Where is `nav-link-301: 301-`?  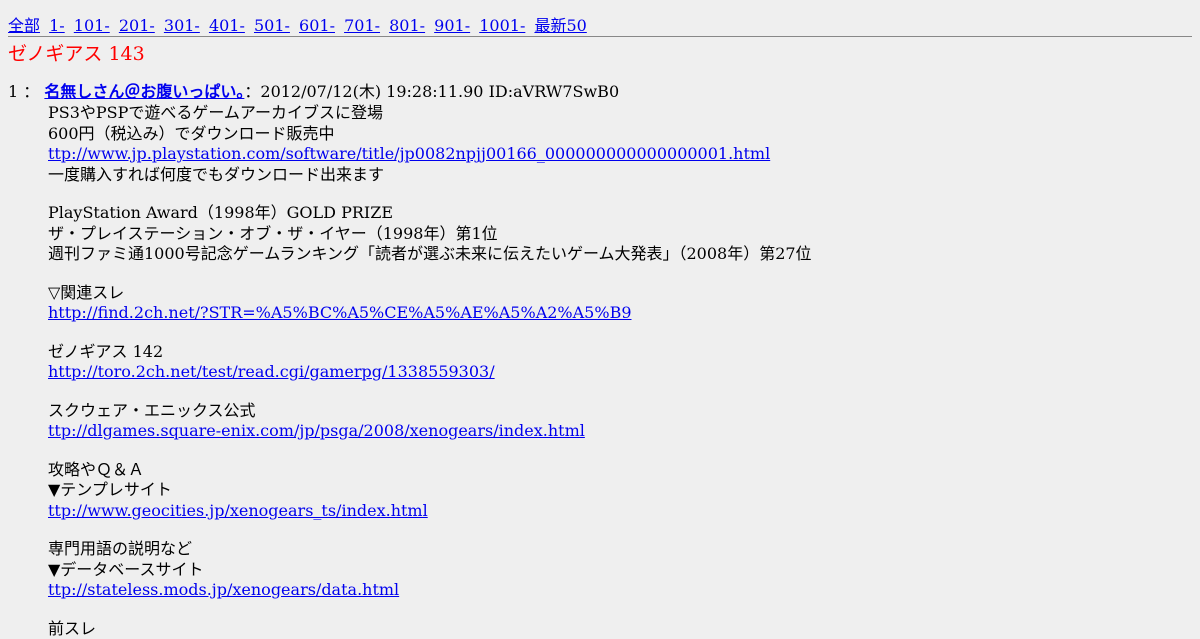
nav-link-301: 301- is located at coordinates (182, 25).